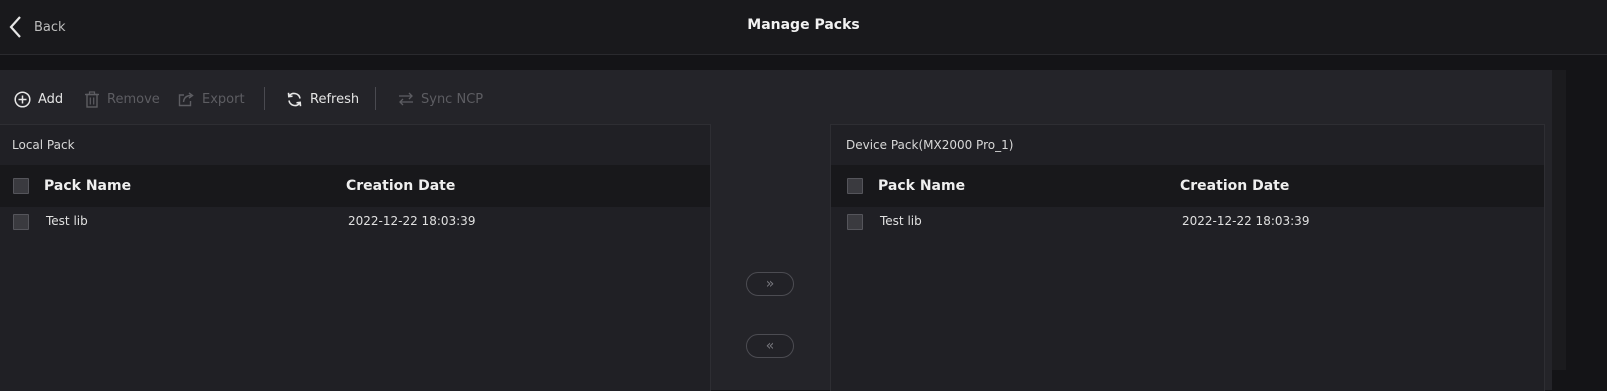  Describe the element at coordinates (133, 99) in the screenshot. I see `remove-label: Remove` at that location.